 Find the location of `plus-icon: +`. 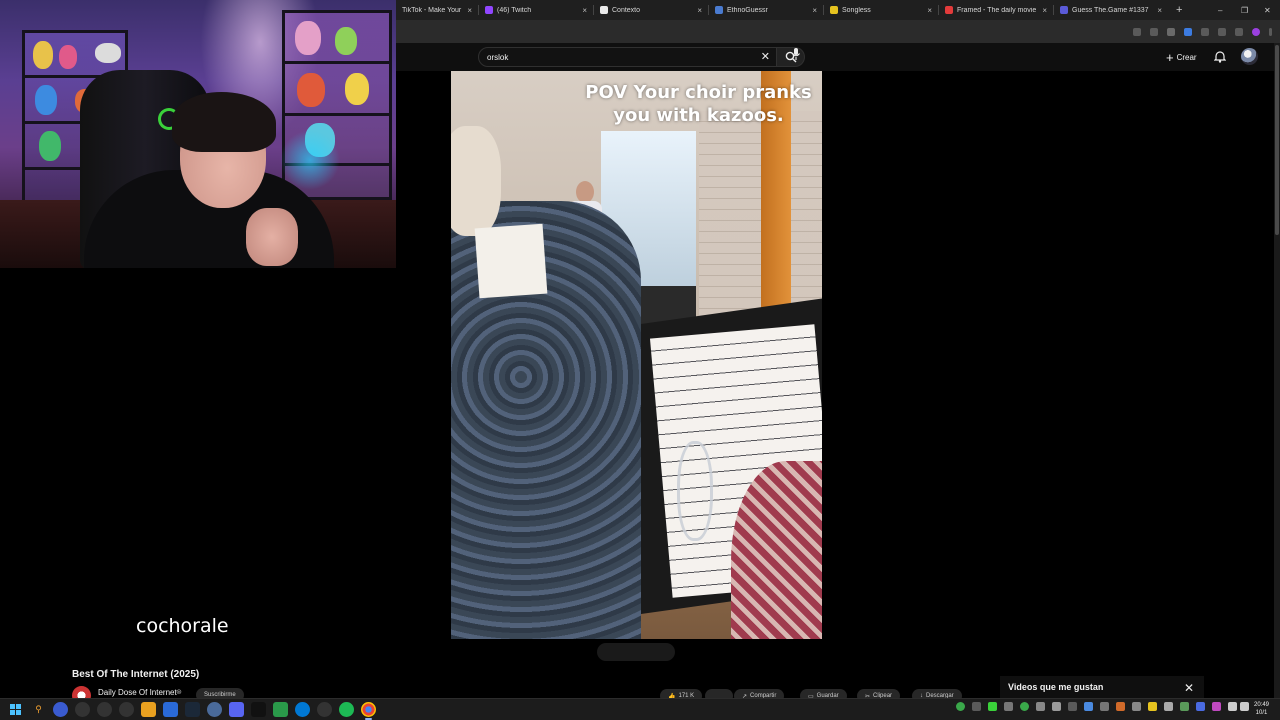

plus-icon: + is located at coordinates (1170, 57).